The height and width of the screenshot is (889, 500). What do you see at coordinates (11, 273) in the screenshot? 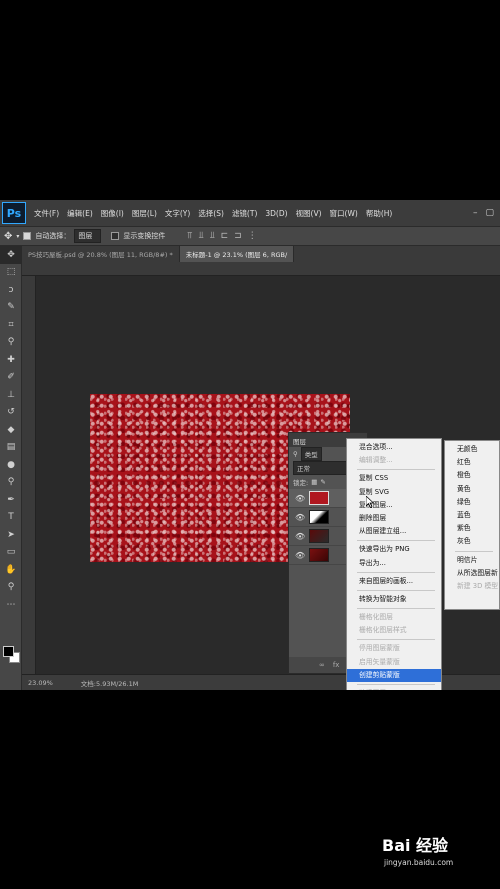
I see `marquee-tool-icon: ⬚` at bounding box center [11, 273].